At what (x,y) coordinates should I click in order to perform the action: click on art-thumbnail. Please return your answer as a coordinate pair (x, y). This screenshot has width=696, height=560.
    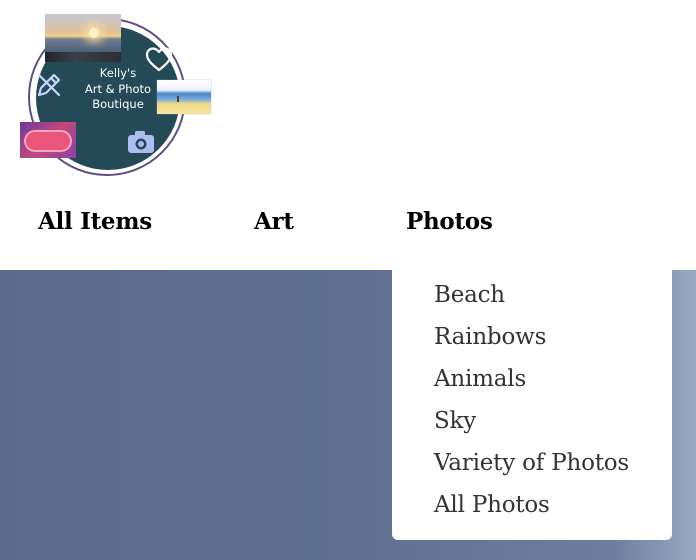
    Looking at the image, I should click on (48, 140).